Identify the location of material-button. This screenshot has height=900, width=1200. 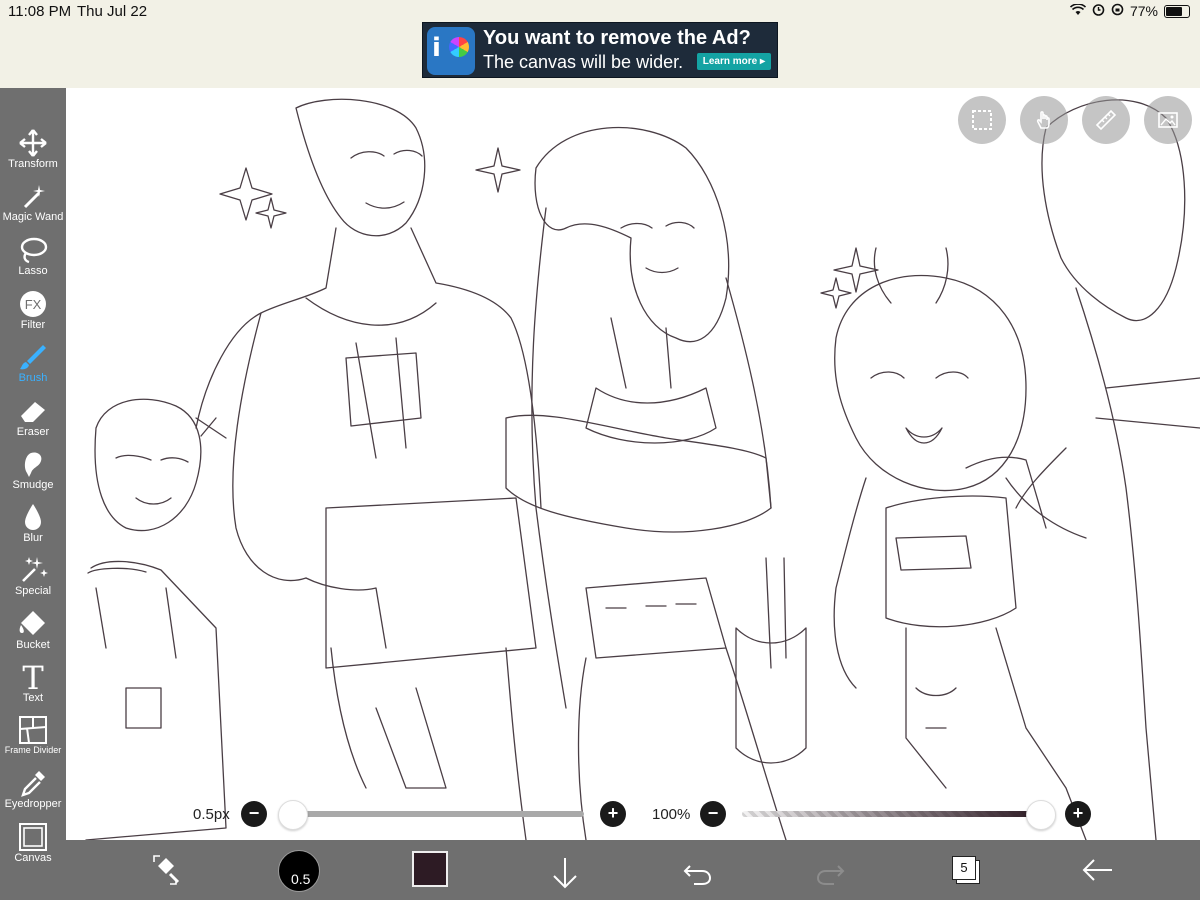
(1168, 120).